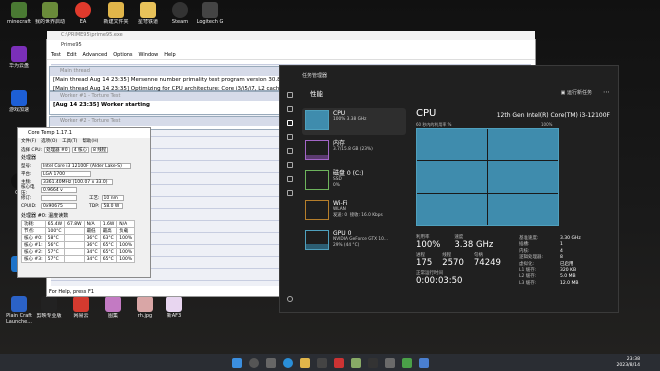 Image resolution: width=660 pixels, height=371 pixels. What do you see at coordinates (49, 304) in the screenshot?
I see `capcut-icon` at bounding box center [49, 304].